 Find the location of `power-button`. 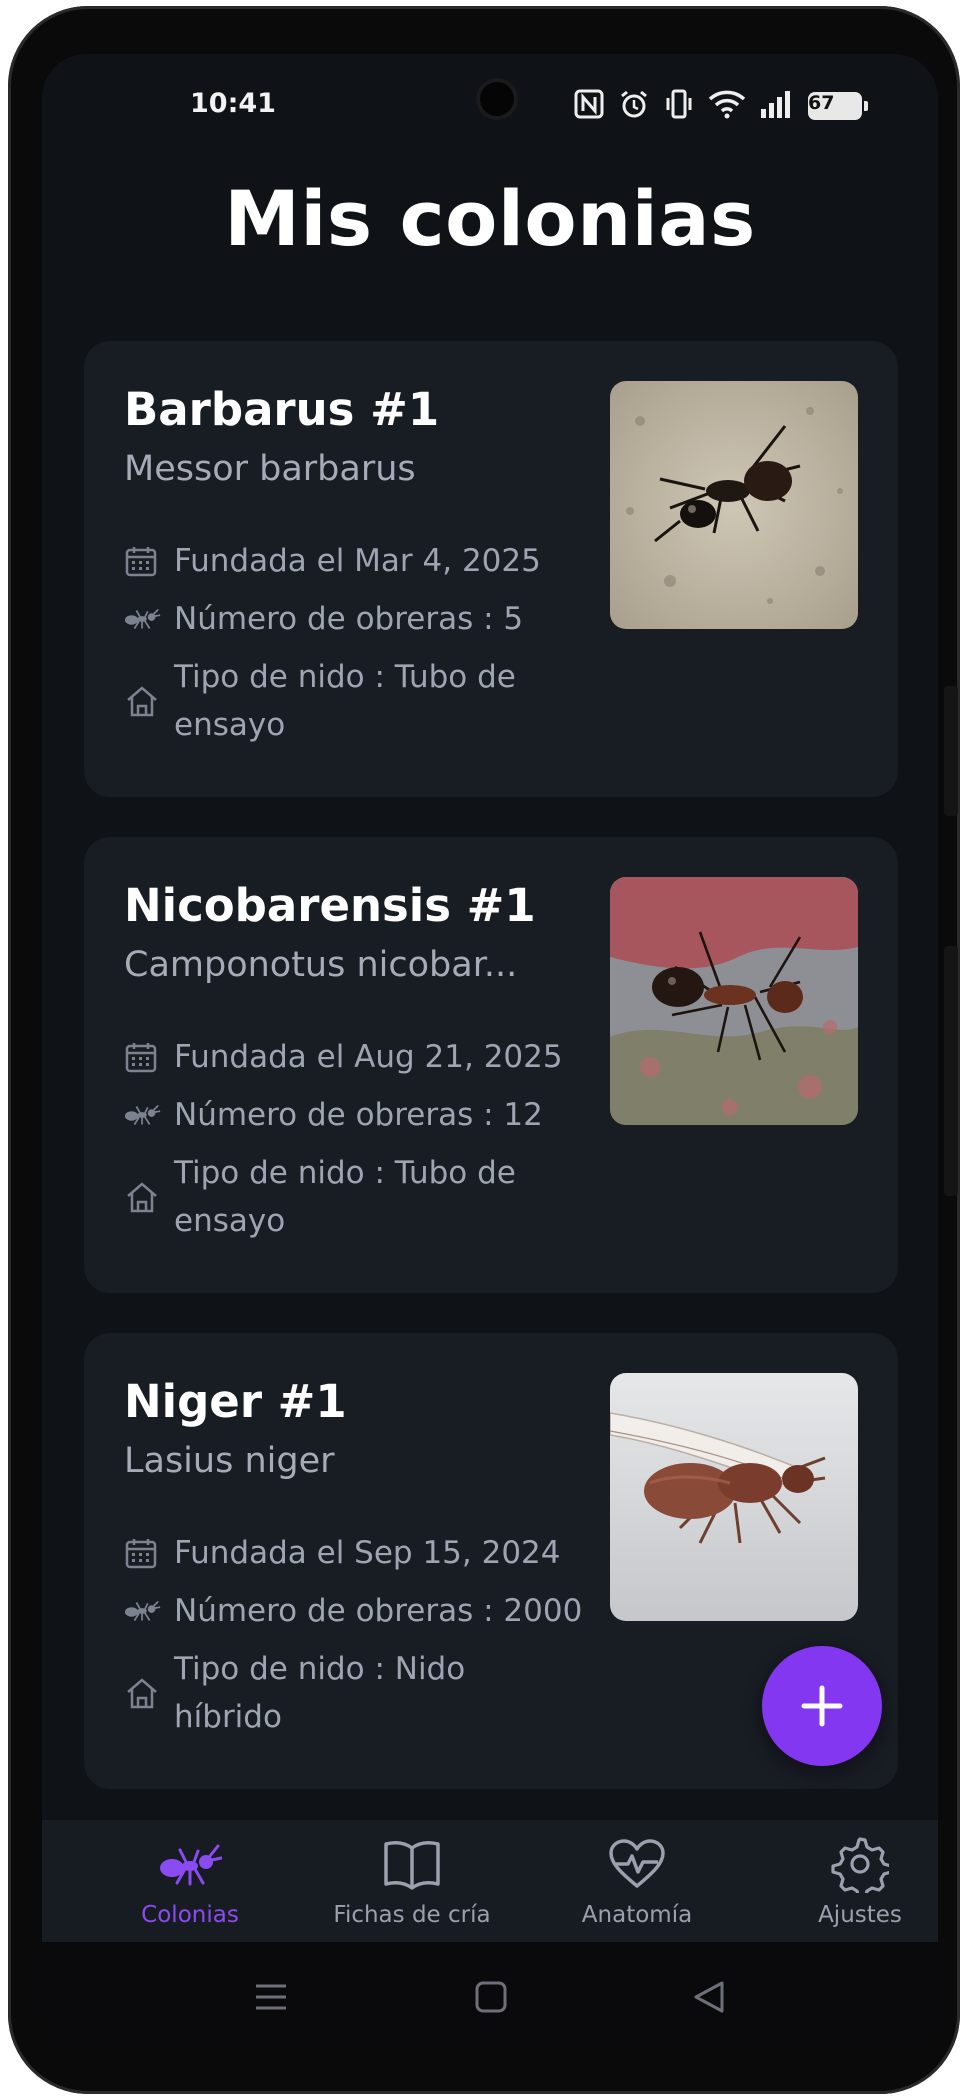

power-button is located at coordinates (951, 751).